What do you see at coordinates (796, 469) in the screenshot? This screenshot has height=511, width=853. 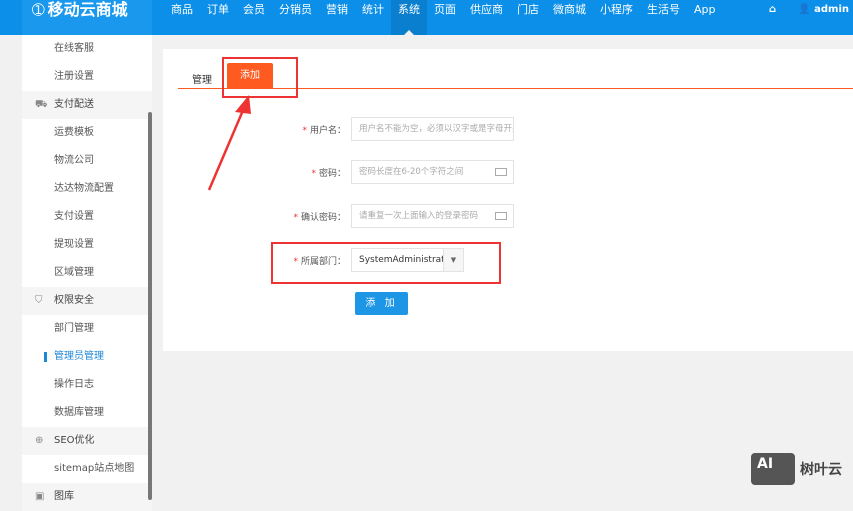 I see `watermark: AI 树叶云` at bounding box center [796, 469].